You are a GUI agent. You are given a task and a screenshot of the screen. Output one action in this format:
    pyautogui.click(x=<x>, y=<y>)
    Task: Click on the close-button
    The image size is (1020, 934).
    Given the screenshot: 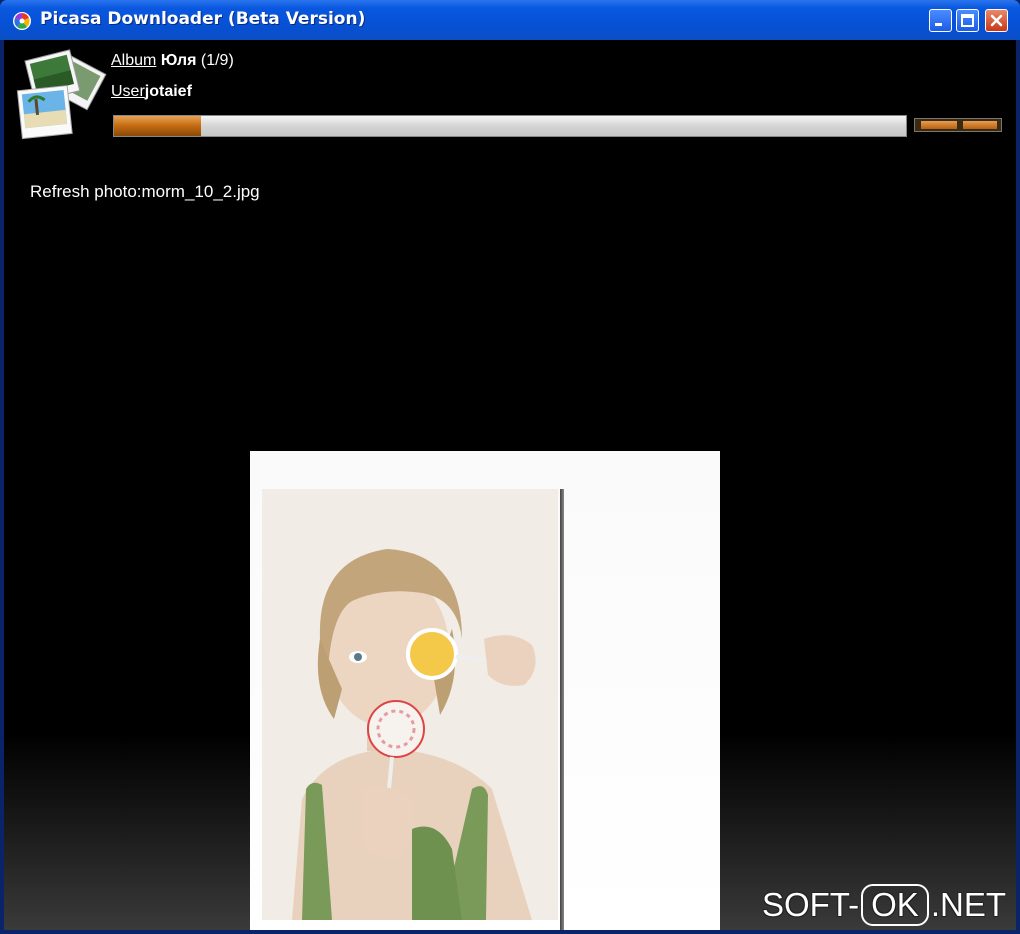 What is the action you would take?
    pyautogui.click(x=996, y=20)
    